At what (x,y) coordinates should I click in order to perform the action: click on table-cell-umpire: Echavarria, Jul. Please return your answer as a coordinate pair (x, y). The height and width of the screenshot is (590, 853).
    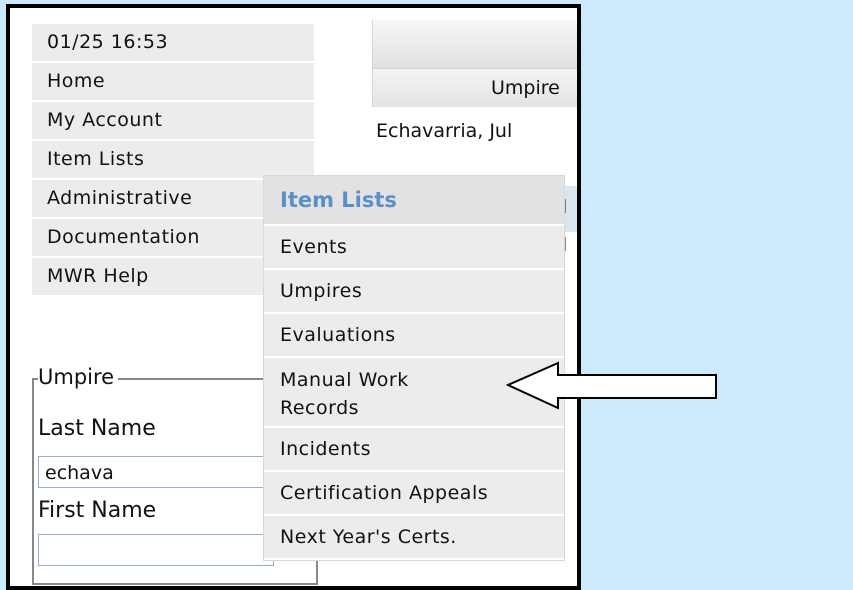
    Looking at the image, I should click on (444, 131).